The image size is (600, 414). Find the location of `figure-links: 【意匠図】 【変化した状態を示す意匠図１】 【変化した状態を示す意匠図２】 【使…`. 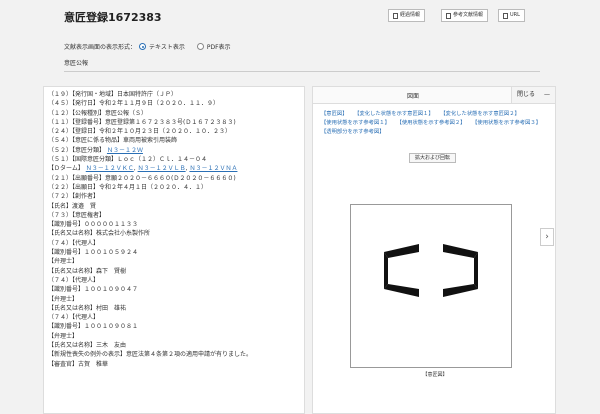

figure-links: 【意匠図】 【変化した状態を示す意匠図１】 【変化した状態を示す意匠図２】 【使… is located at coordinates (434, 120).